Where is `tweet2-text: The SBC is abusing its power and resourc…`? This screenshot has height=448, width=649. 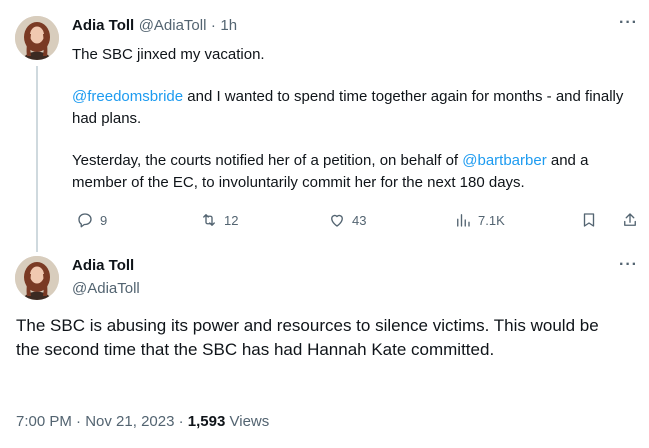 tweet2-text: The SBC is abusing its power and resourc… is located at coordinates (307, 337).